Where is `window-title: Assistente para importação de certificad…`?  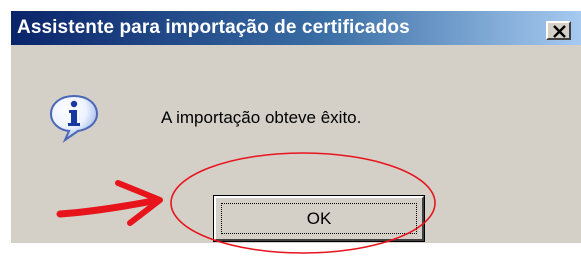
window-title: Assistente para importação de certificad… is located at coordinates (213, 27).